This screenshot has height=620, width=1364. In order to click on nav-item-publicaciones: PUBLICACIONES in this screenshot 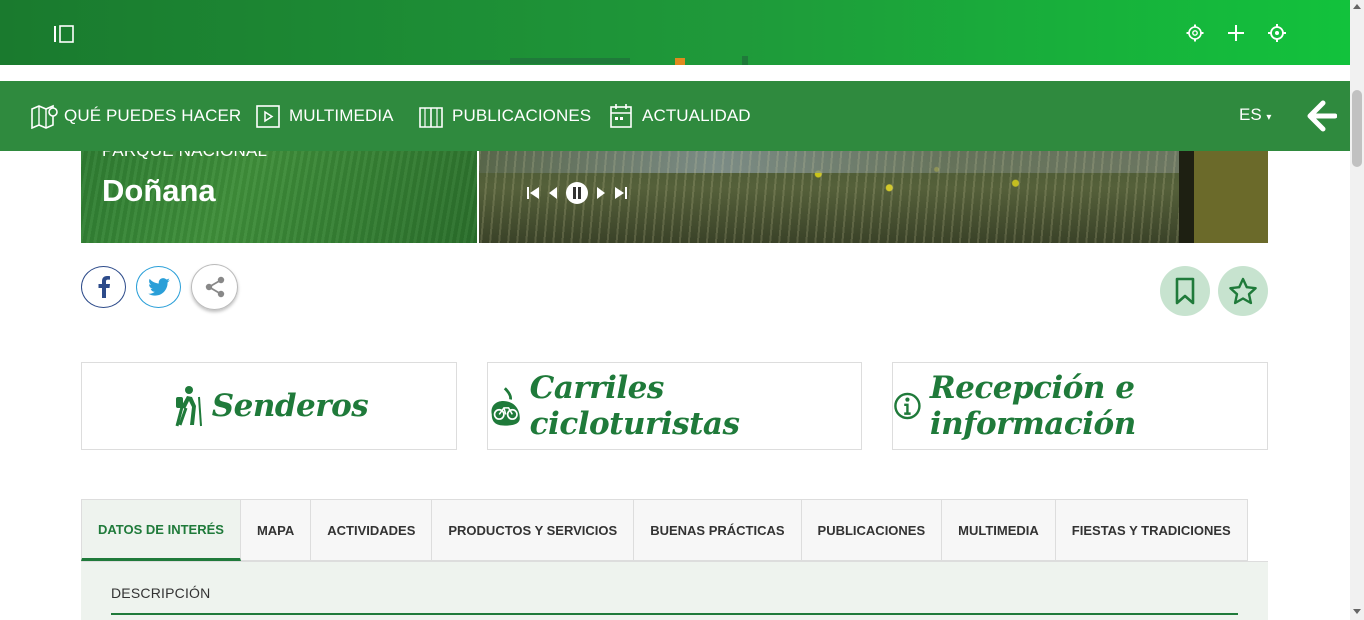, I will do `click(504, 116)`.